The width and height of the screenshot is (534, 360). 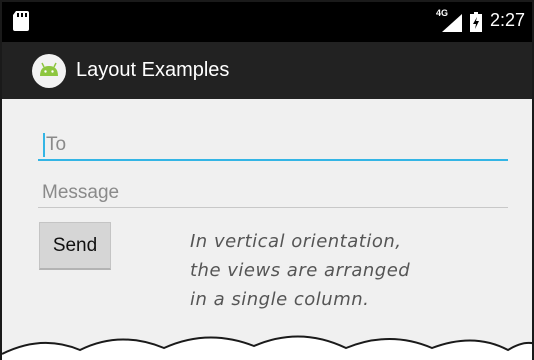 What do you see at coordinates (56, 144) in the screenshot?
I see `to-placeholder: To` at bounding box center [56, 144].